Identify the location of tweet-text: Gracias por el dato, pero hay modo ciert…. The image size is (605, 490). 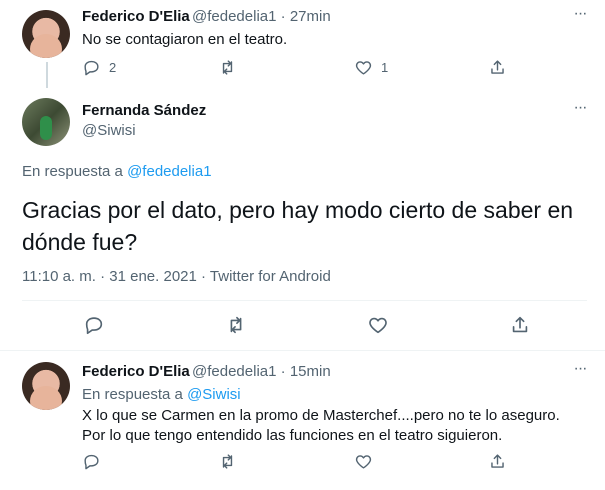
(298, 226).